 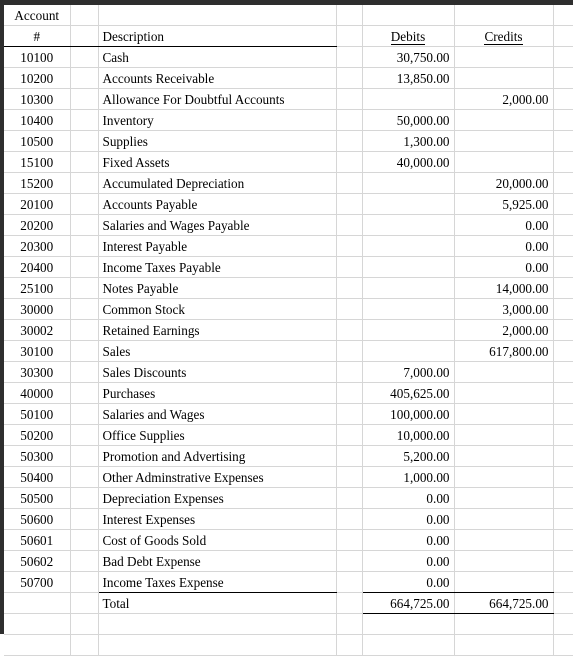 I want to click on account-number-cell: 50400, so click(x=37, y=477).